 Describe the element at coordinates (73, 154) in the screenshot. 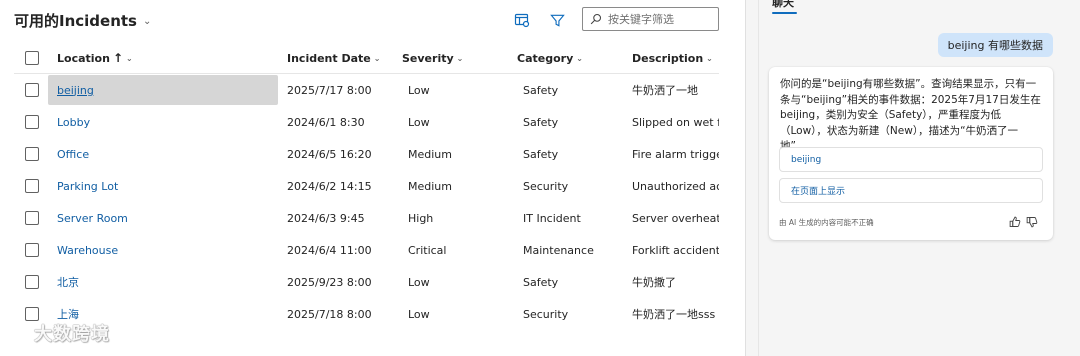

I see `location-link: Office` at that location.